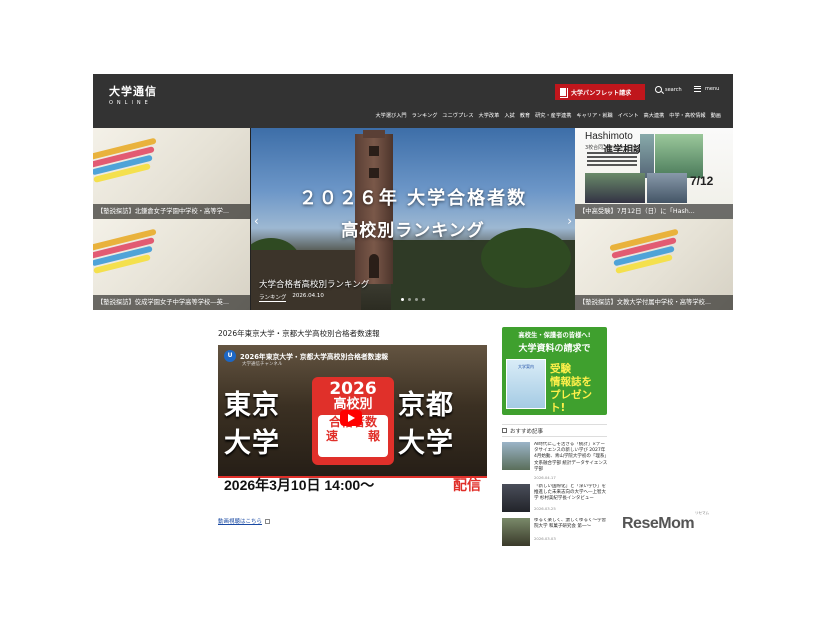 This screenshot has width=826, height=620. What do you see at coordinates (545, 538) in the screenshot?
I see `article-date: 2026.03.03` at bounding box center [545, 538].